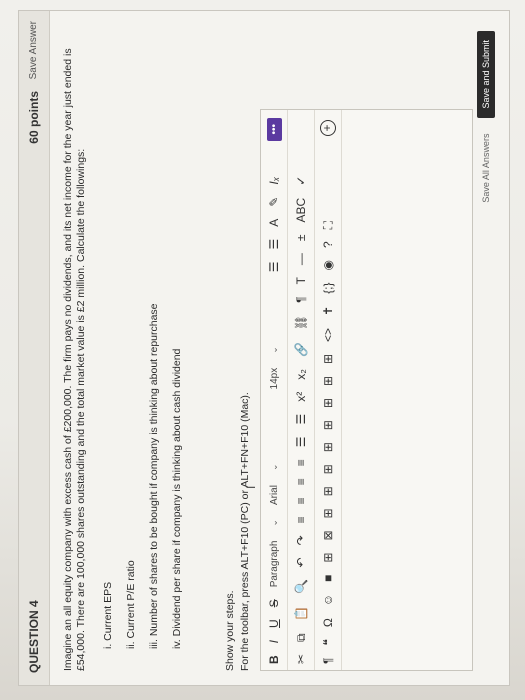 The image size is (525, 700). Describe the element at coordinates (33, 50) in the screenshot. I see `save-answer-button: Save Answer` at that location.